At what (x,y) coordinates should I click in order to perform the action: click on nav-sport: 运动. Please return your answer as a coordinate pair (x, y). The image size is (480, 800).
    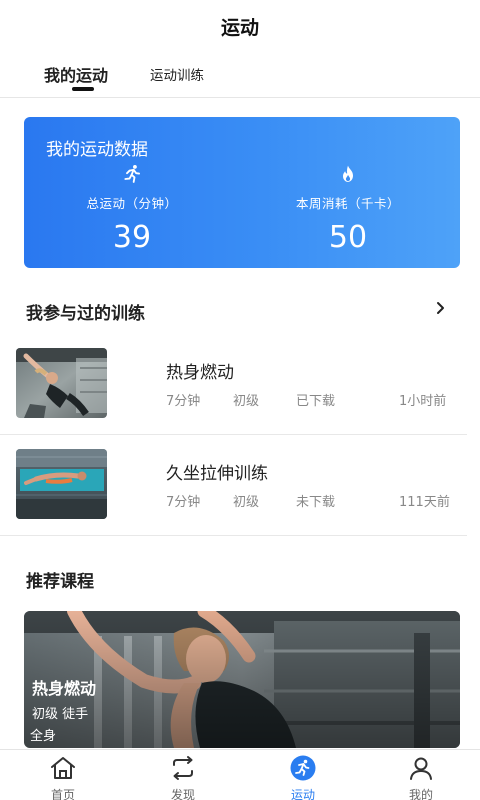
    Looking at the image, I should click on (303, 777).